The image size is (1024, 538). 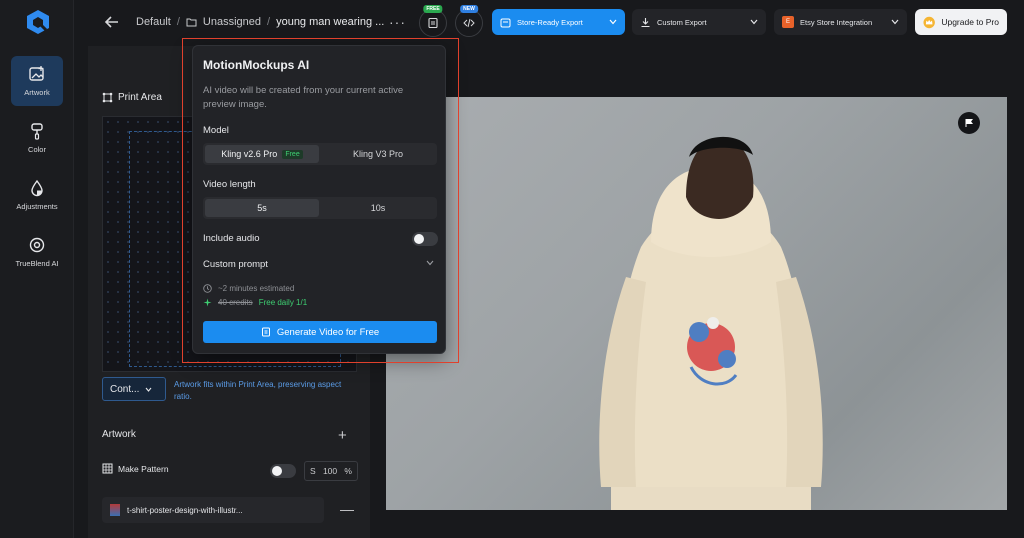 I want to click on custom-export-button: Custom Export, so click(x=699, y=22).